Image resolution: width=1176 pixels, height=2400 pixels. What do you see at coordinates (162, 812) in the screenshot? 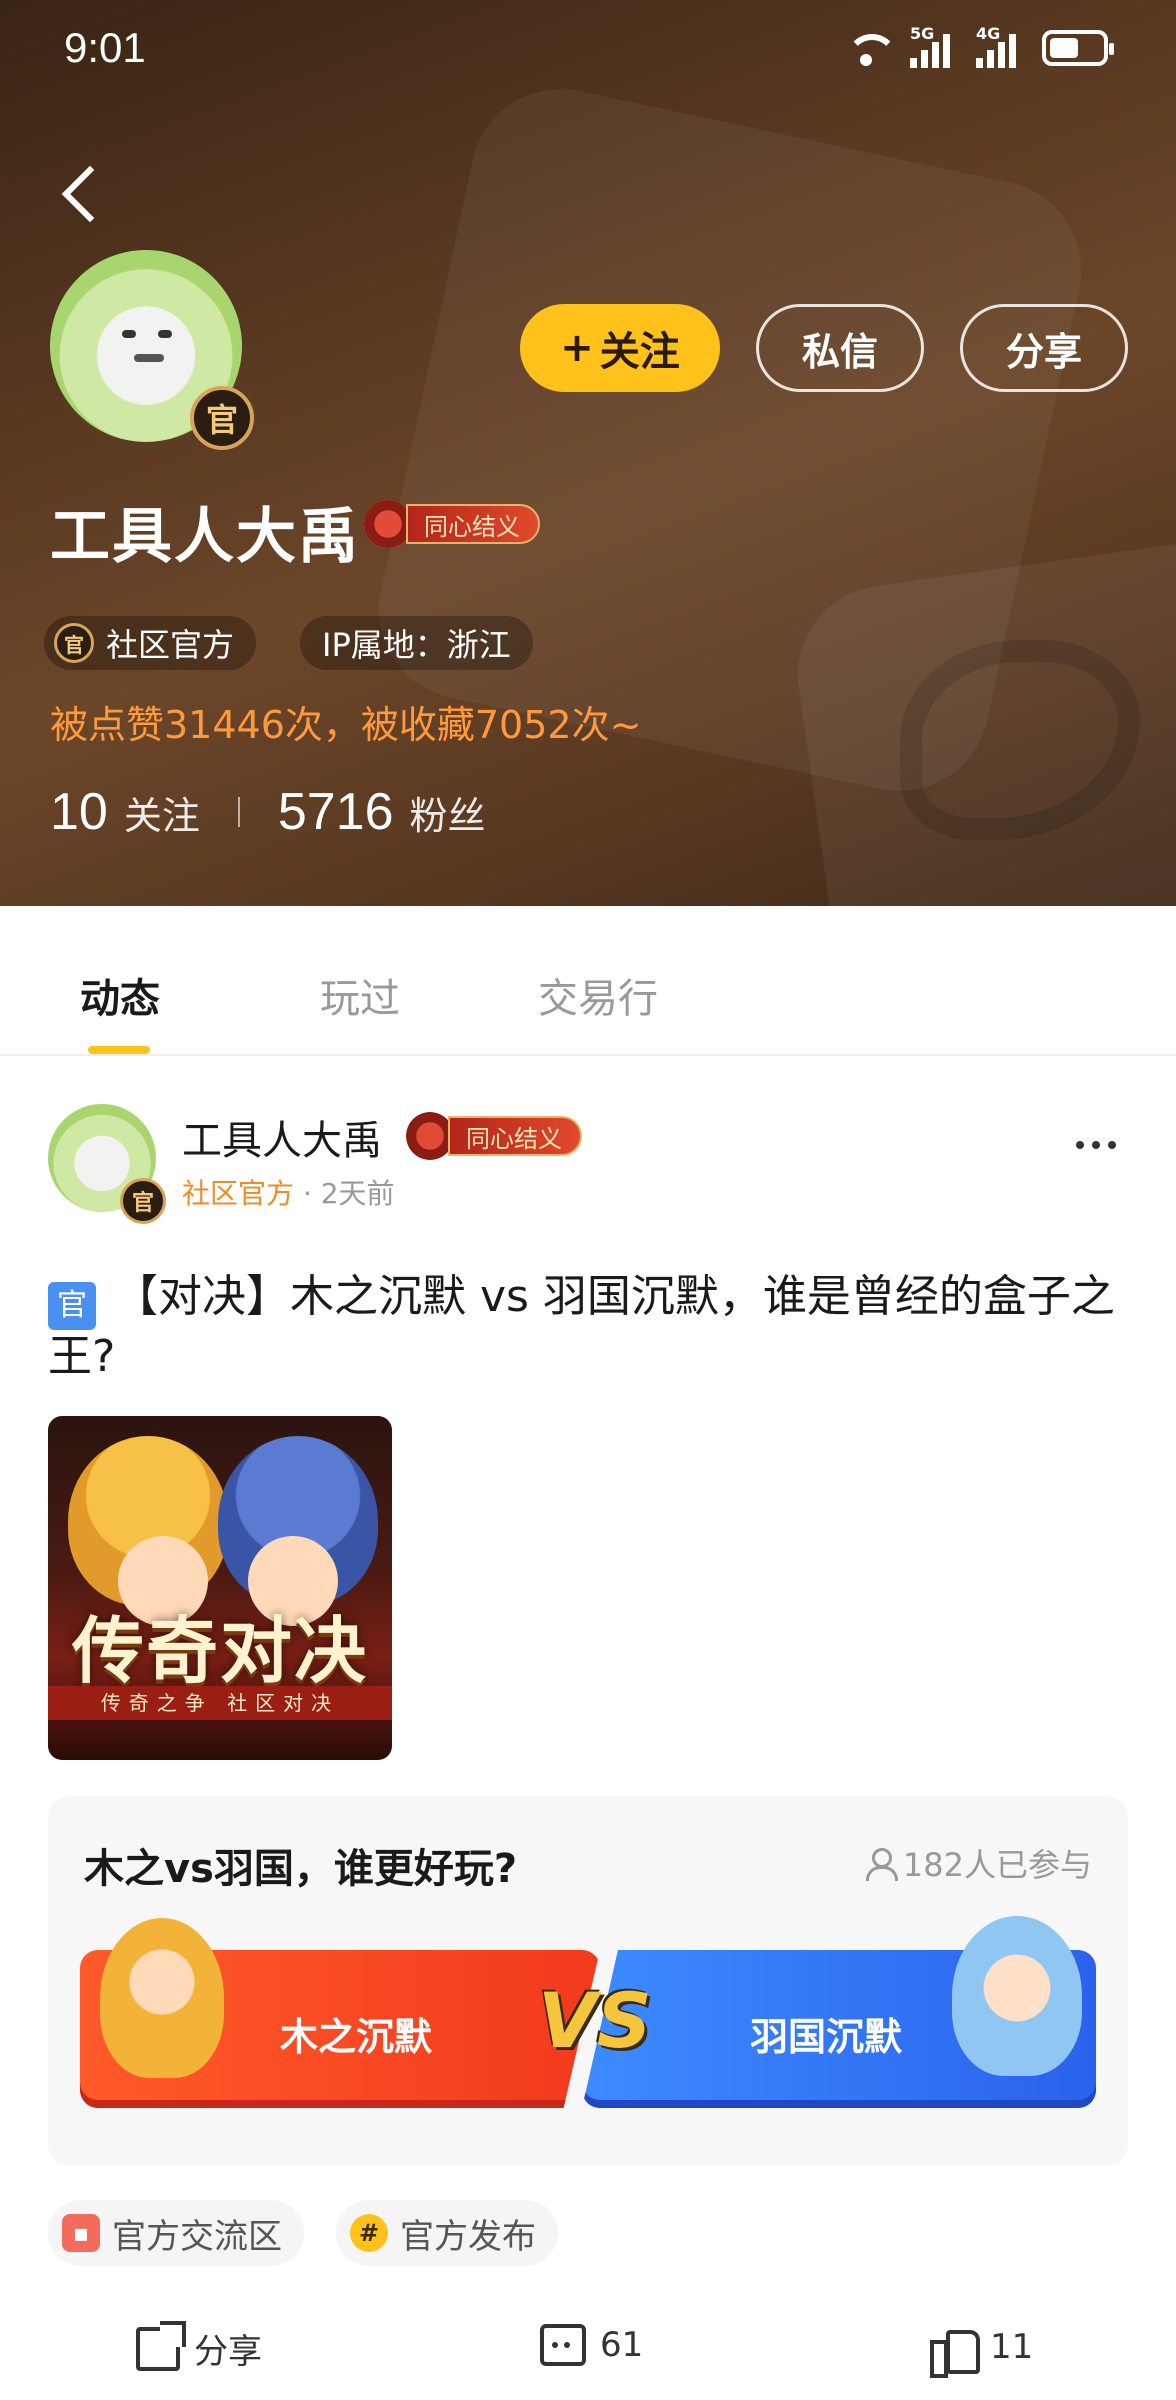
I see `following-label: 关注` at bounding box center [162, 812].